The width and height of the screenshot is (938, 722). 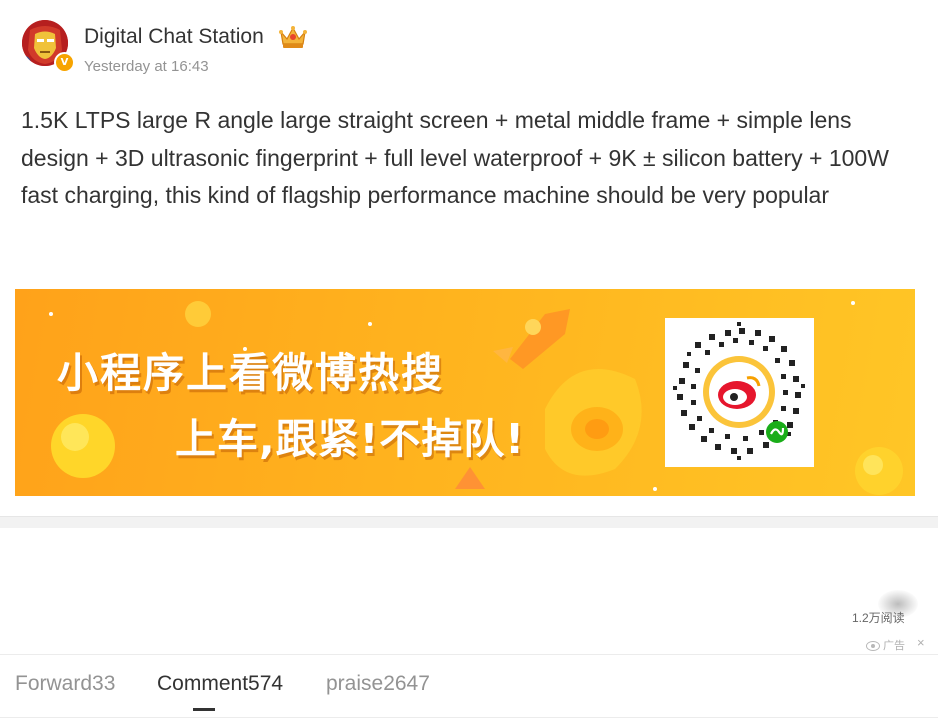 What do you see at coordinates (204, 709) in the screenshot?
I see `active-tab-indicator` at bounding box center [204, 709].